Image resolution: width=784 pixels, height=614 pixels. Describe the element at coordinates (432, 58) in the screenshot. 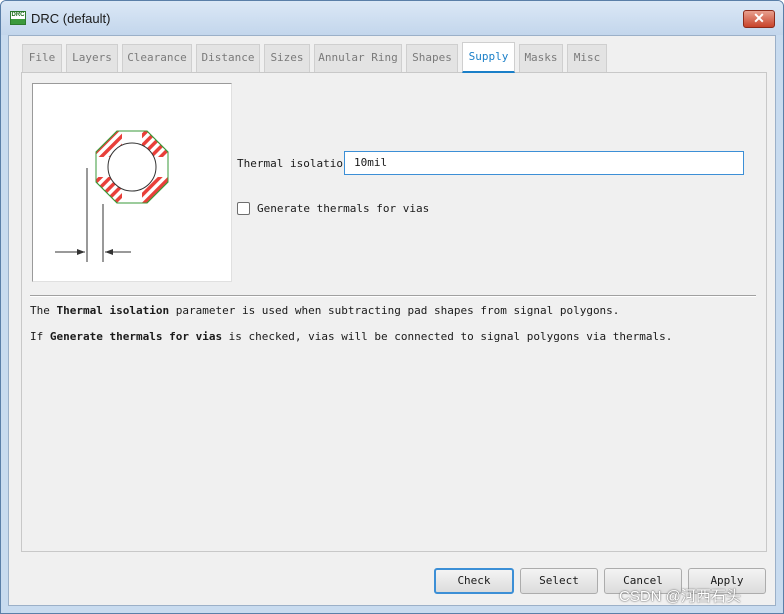

I see `tab-shapes: Shapes` at that location.